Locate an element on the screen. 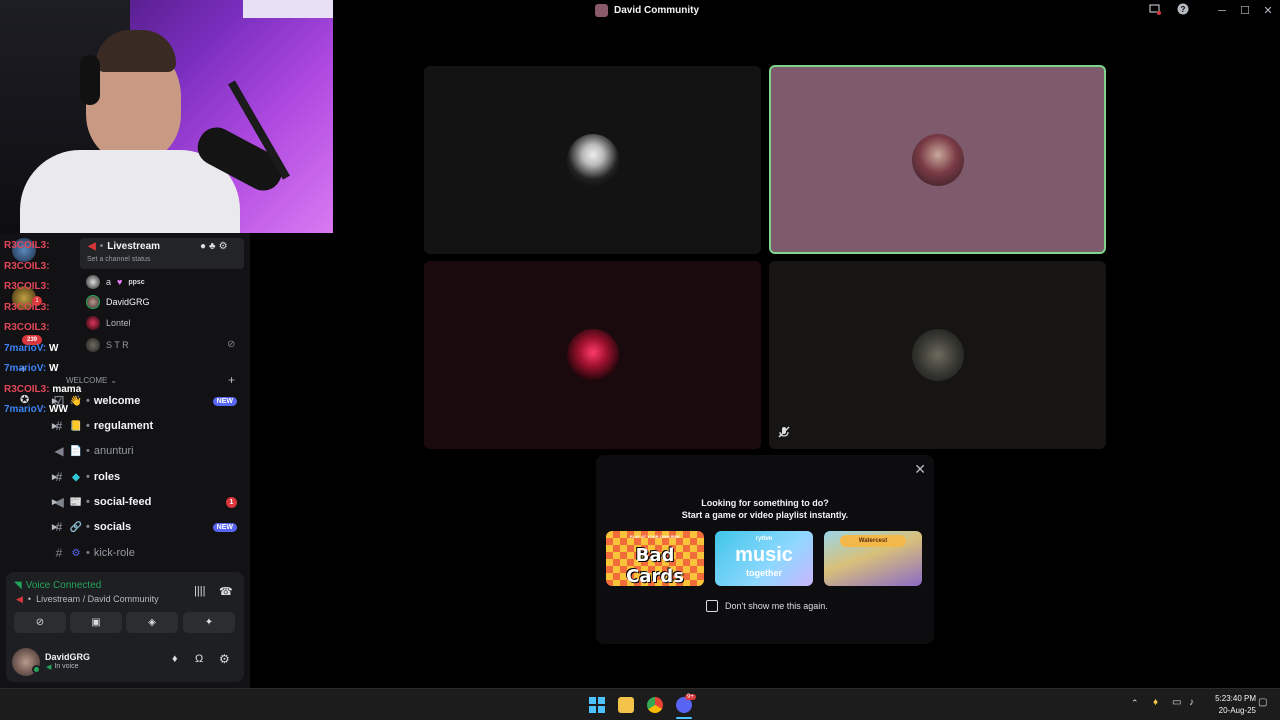  speaker-icon: ◀ is located at coordinates (19, 599).